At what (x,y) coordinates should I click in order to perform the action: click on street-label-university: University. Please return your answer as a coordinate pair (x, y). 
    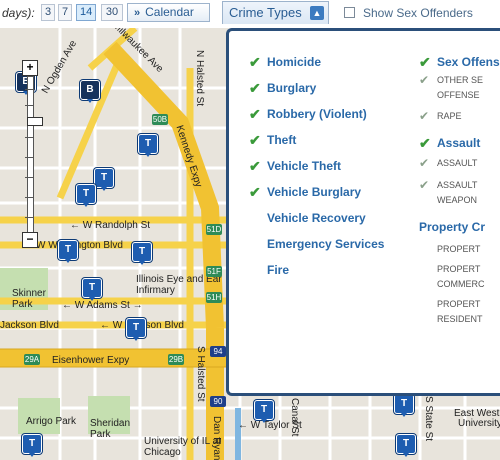
    Looking at the image, I should click on (479, 423).